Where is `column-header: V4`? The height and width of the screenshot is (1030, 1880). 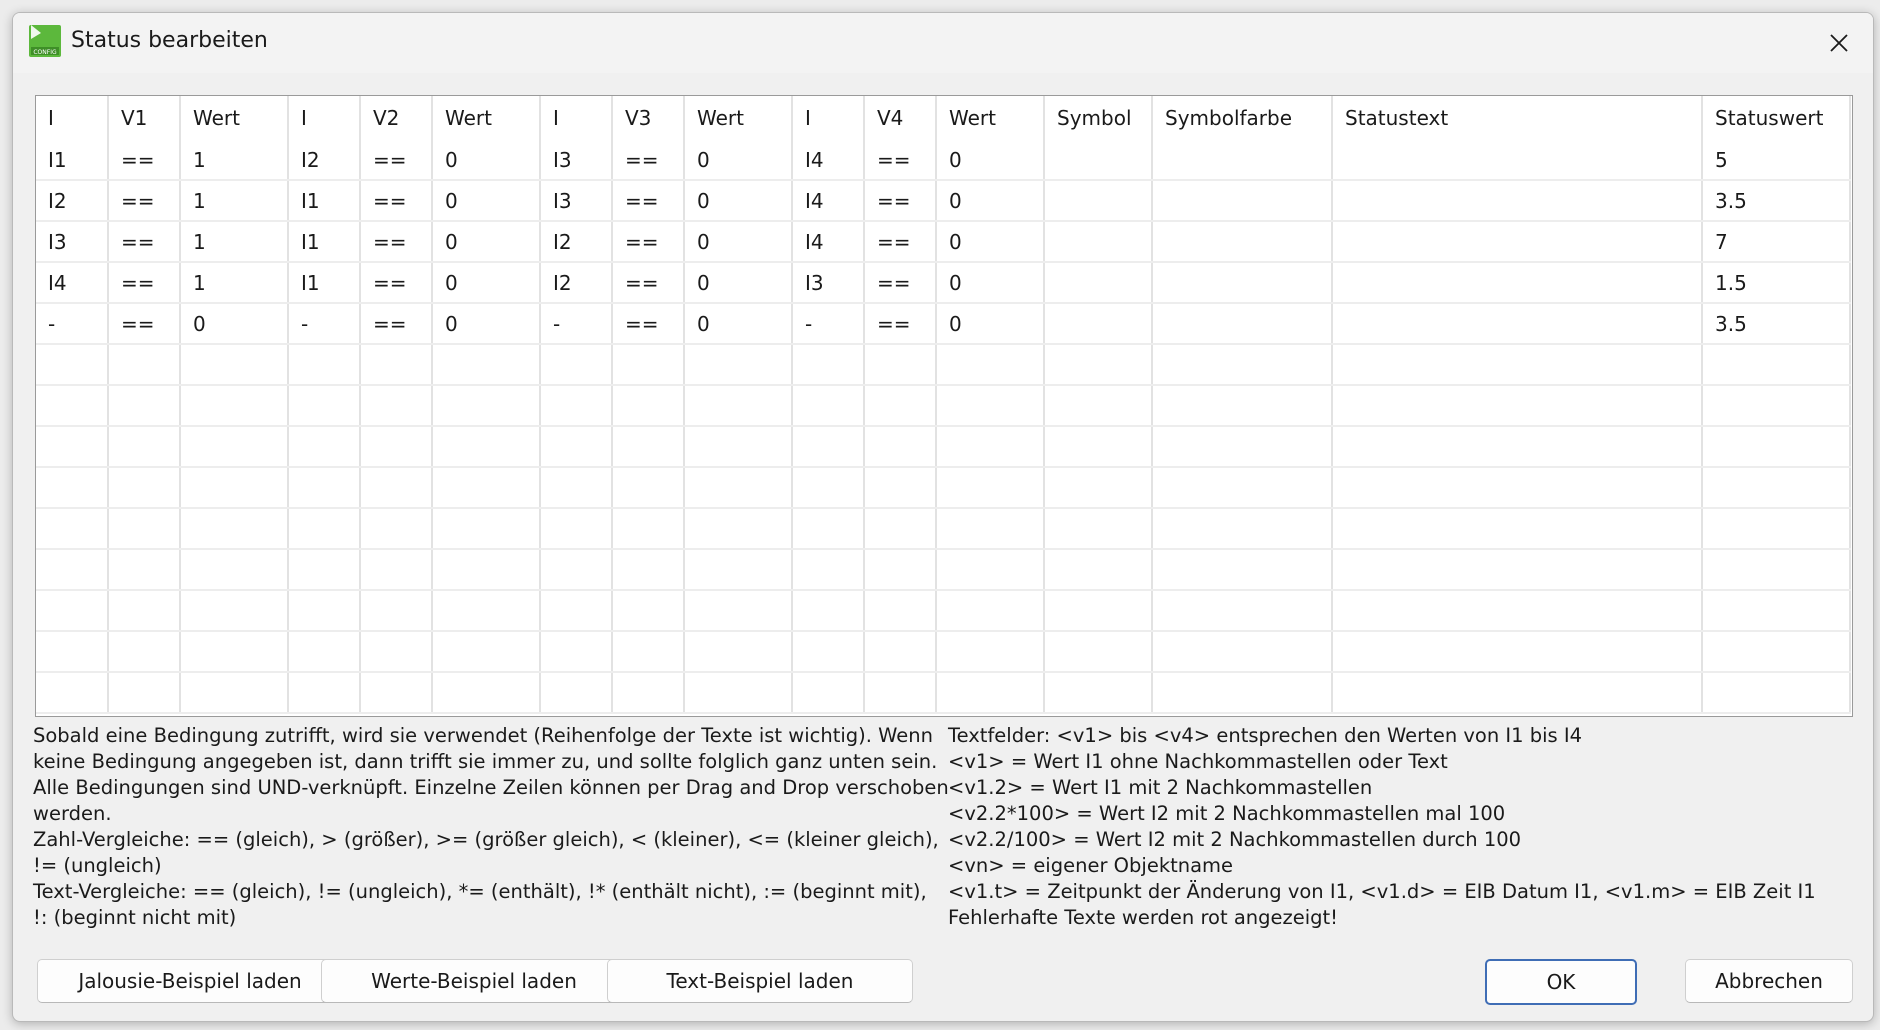
column-header: V4 is located at coordinates (900, 118).